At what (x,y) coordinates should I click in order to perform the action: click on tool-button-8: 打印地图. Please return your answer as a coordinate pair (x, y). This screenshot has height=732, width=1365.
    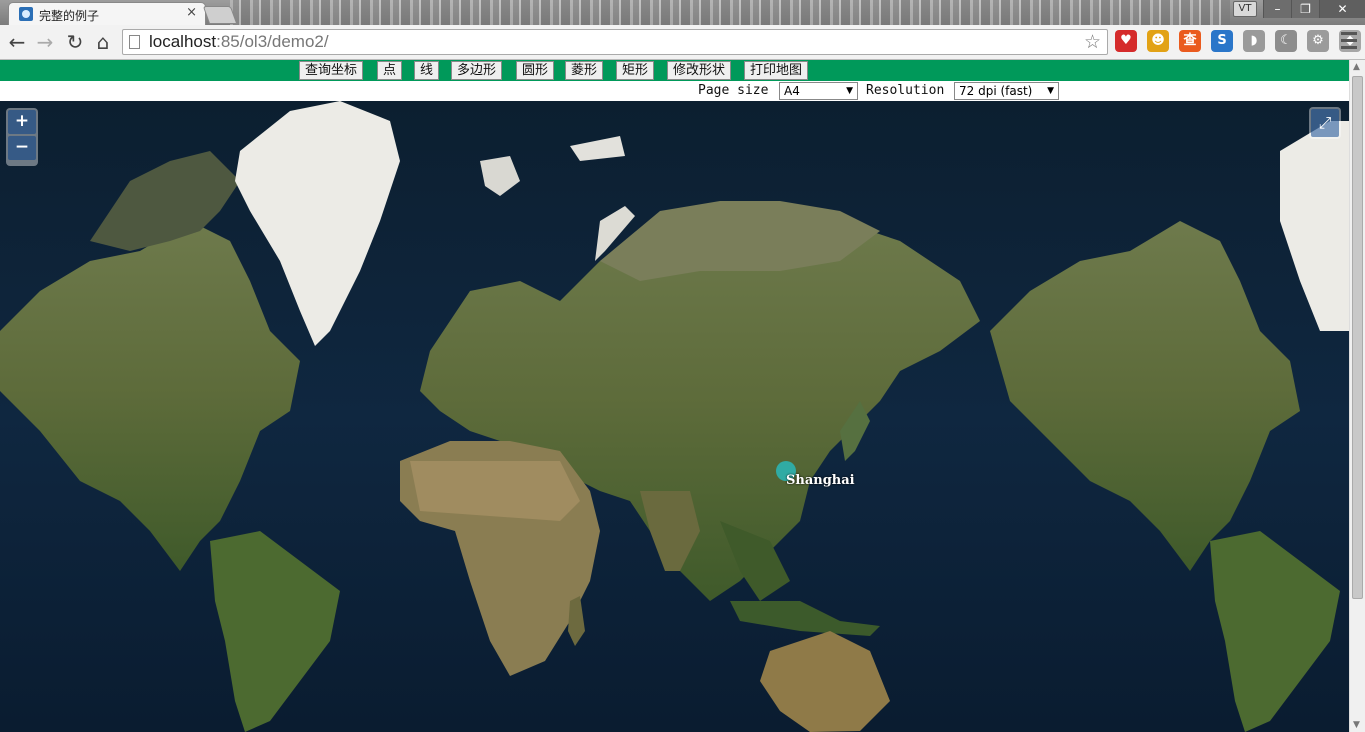
    Looking at the image, I should click on (776, 70).